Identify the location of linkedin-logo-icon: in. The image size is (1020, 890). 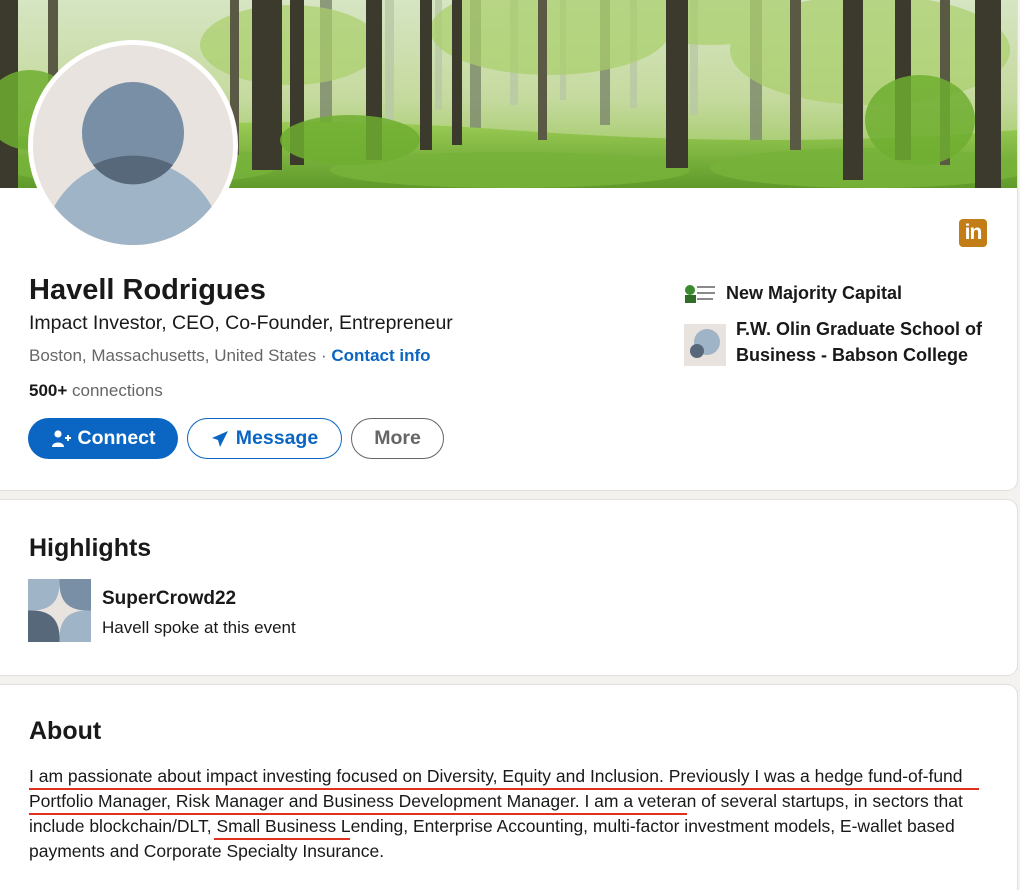
(973, 233).